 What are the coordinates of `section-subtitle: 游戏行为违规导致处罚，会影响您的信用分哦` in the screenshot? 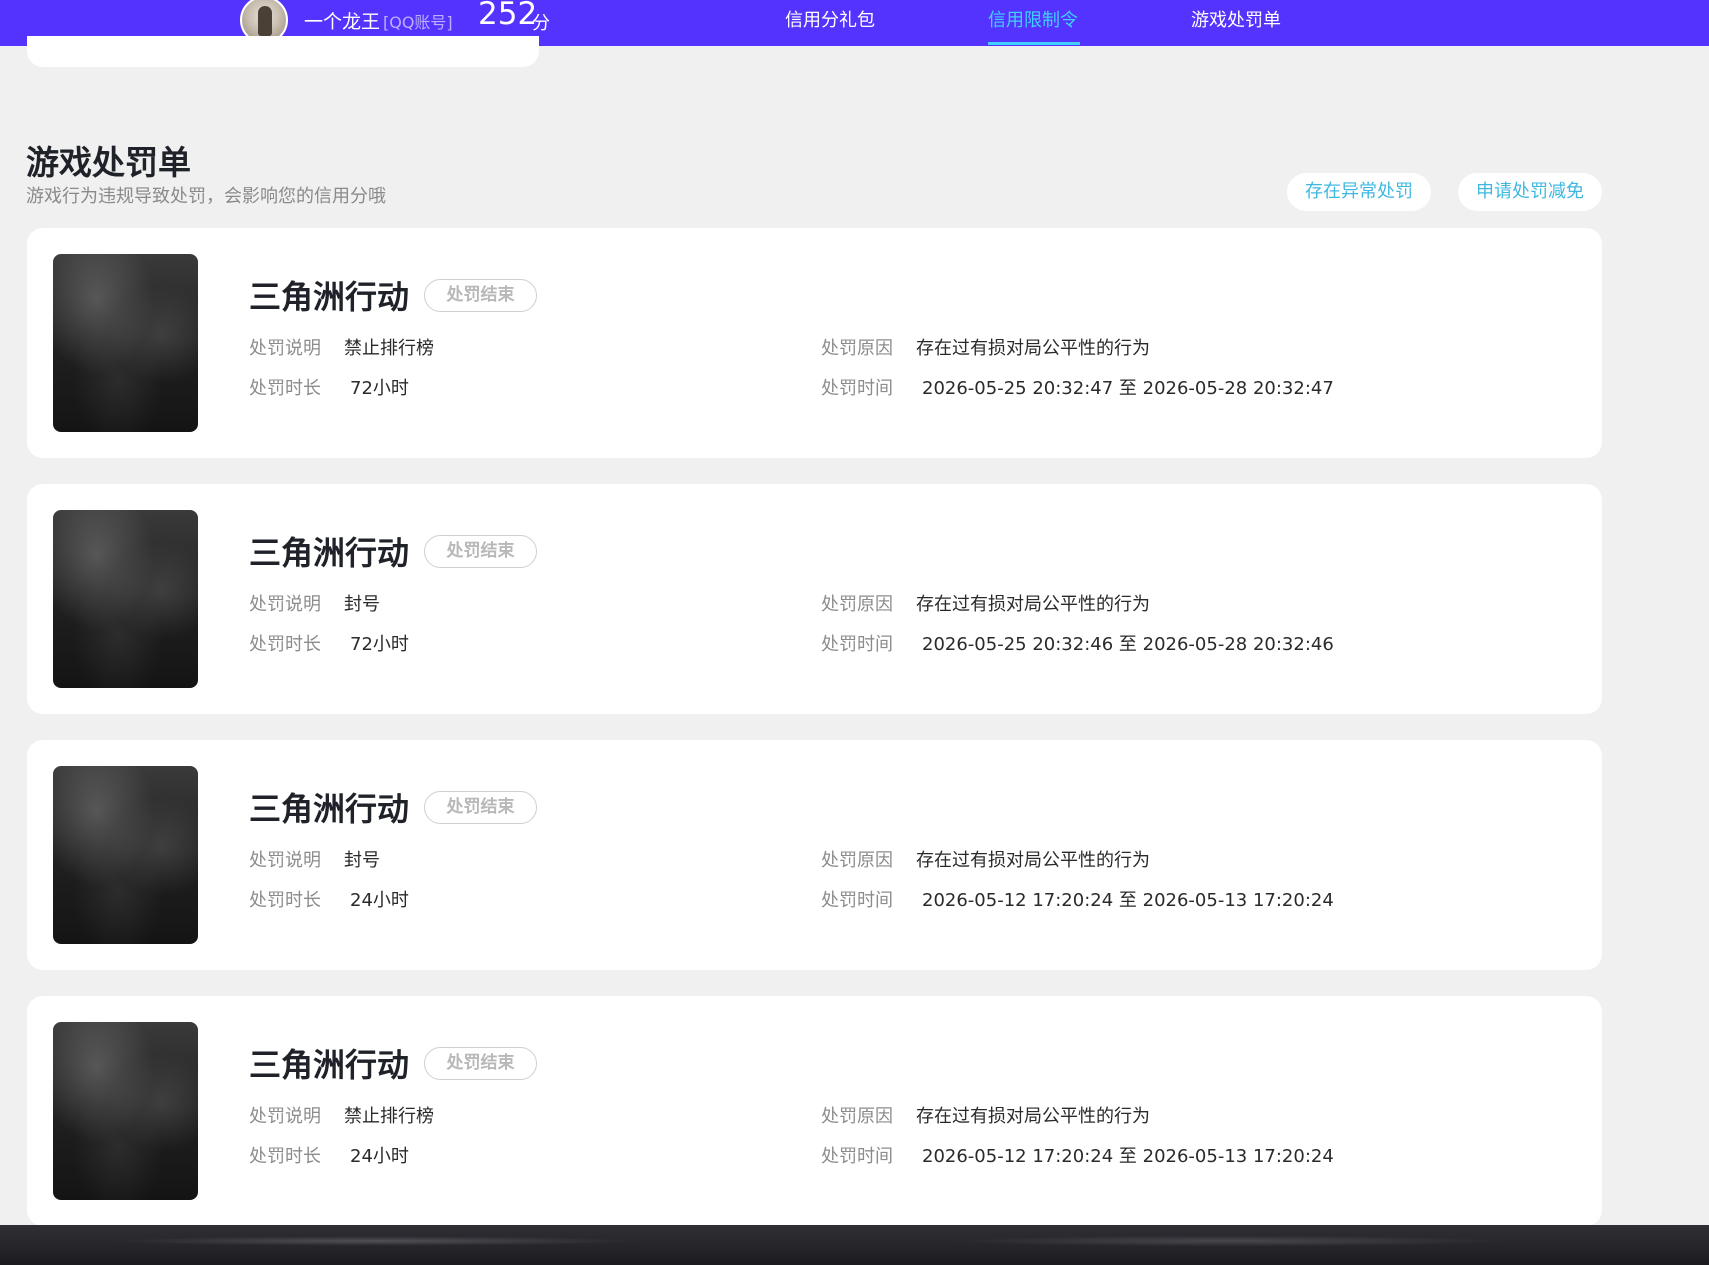 It's located at (206, 196).